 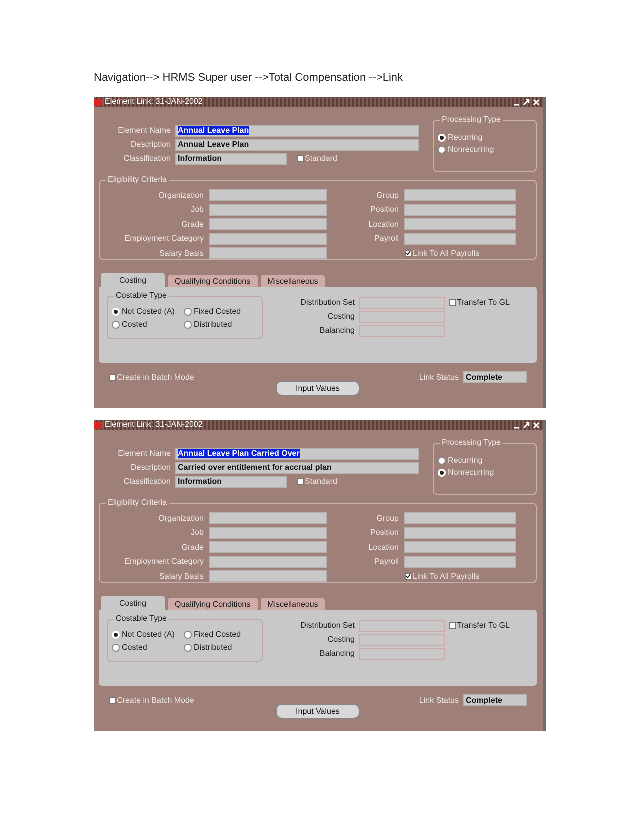 I want to click on navigation-path-text: Navigation--> HRMS Super user -->Total Compensation -->Link, so click(x=249, y=78).